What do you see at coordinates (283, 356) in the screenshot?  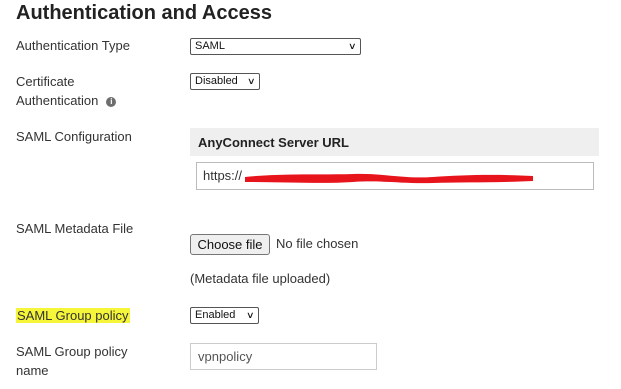 I see `group-policy-name-input: vpnpolicy` at bounding box center [283, 356].